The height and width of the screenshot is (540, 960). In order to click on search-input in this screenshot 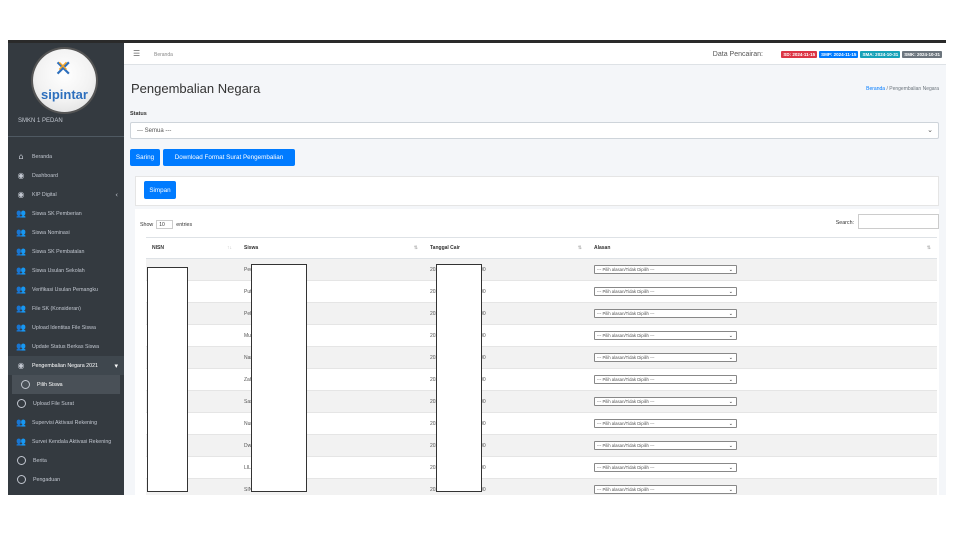, I will do `click(898, 221)`.